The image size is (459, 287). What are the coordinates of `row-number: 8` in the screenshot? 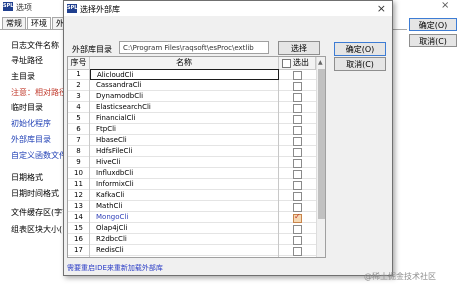 It's located at (79, 151).